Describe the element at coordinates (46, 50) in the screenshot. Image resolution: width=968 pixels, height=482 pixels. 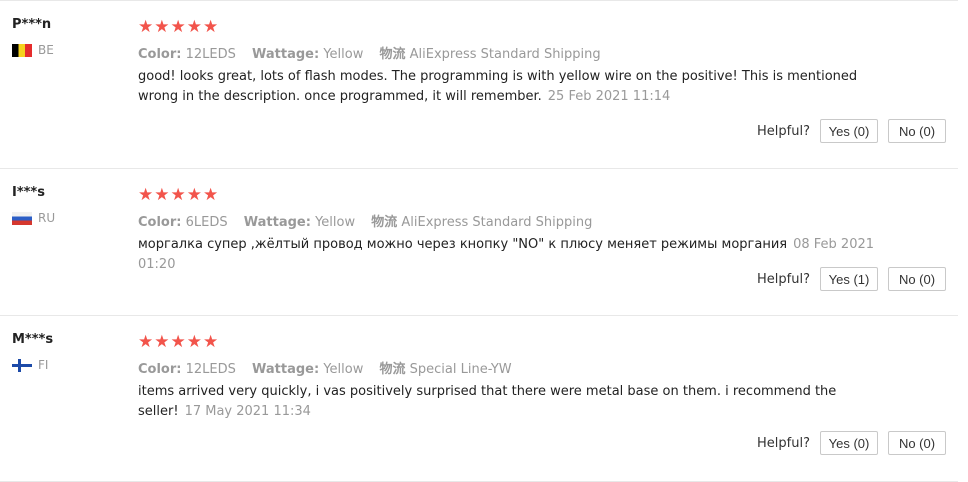
I see `country-code: BE` at that location.